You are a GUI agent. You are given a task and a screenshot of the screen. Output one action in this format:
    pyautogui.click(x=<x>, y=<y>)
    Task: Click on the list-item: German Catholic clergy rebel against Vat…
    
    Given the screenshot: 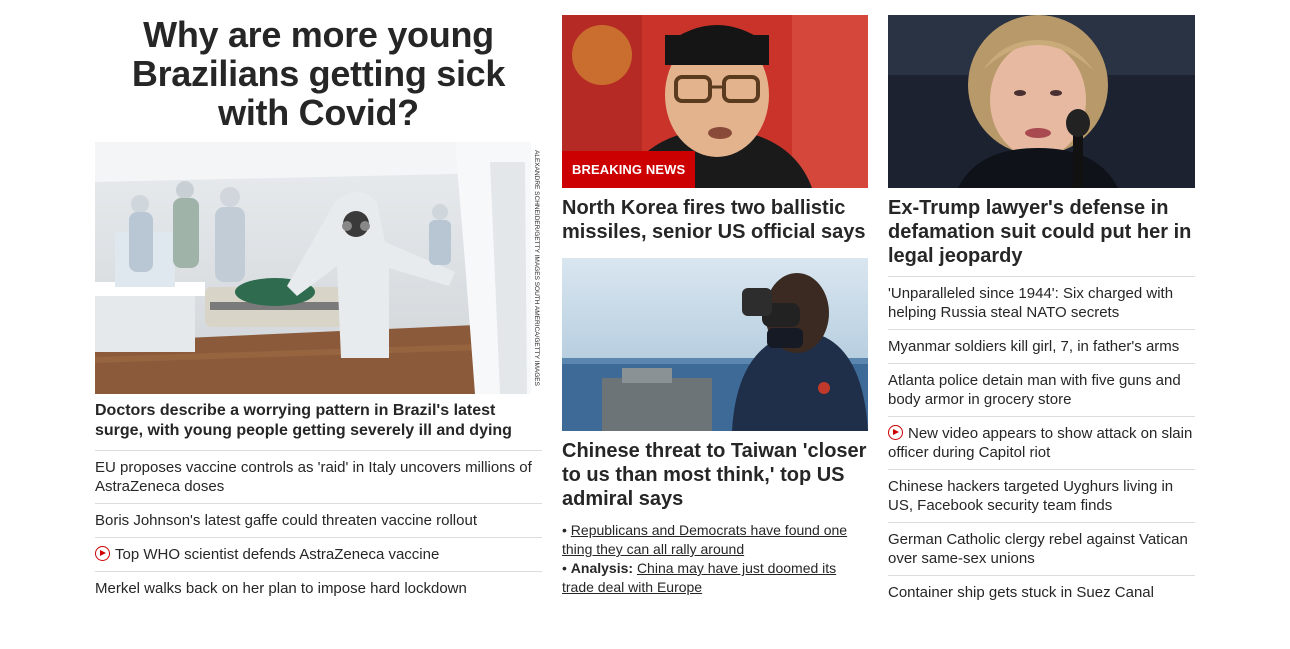 What is the action you would take?
    pyautogui.click(x=1041, y=549)
    